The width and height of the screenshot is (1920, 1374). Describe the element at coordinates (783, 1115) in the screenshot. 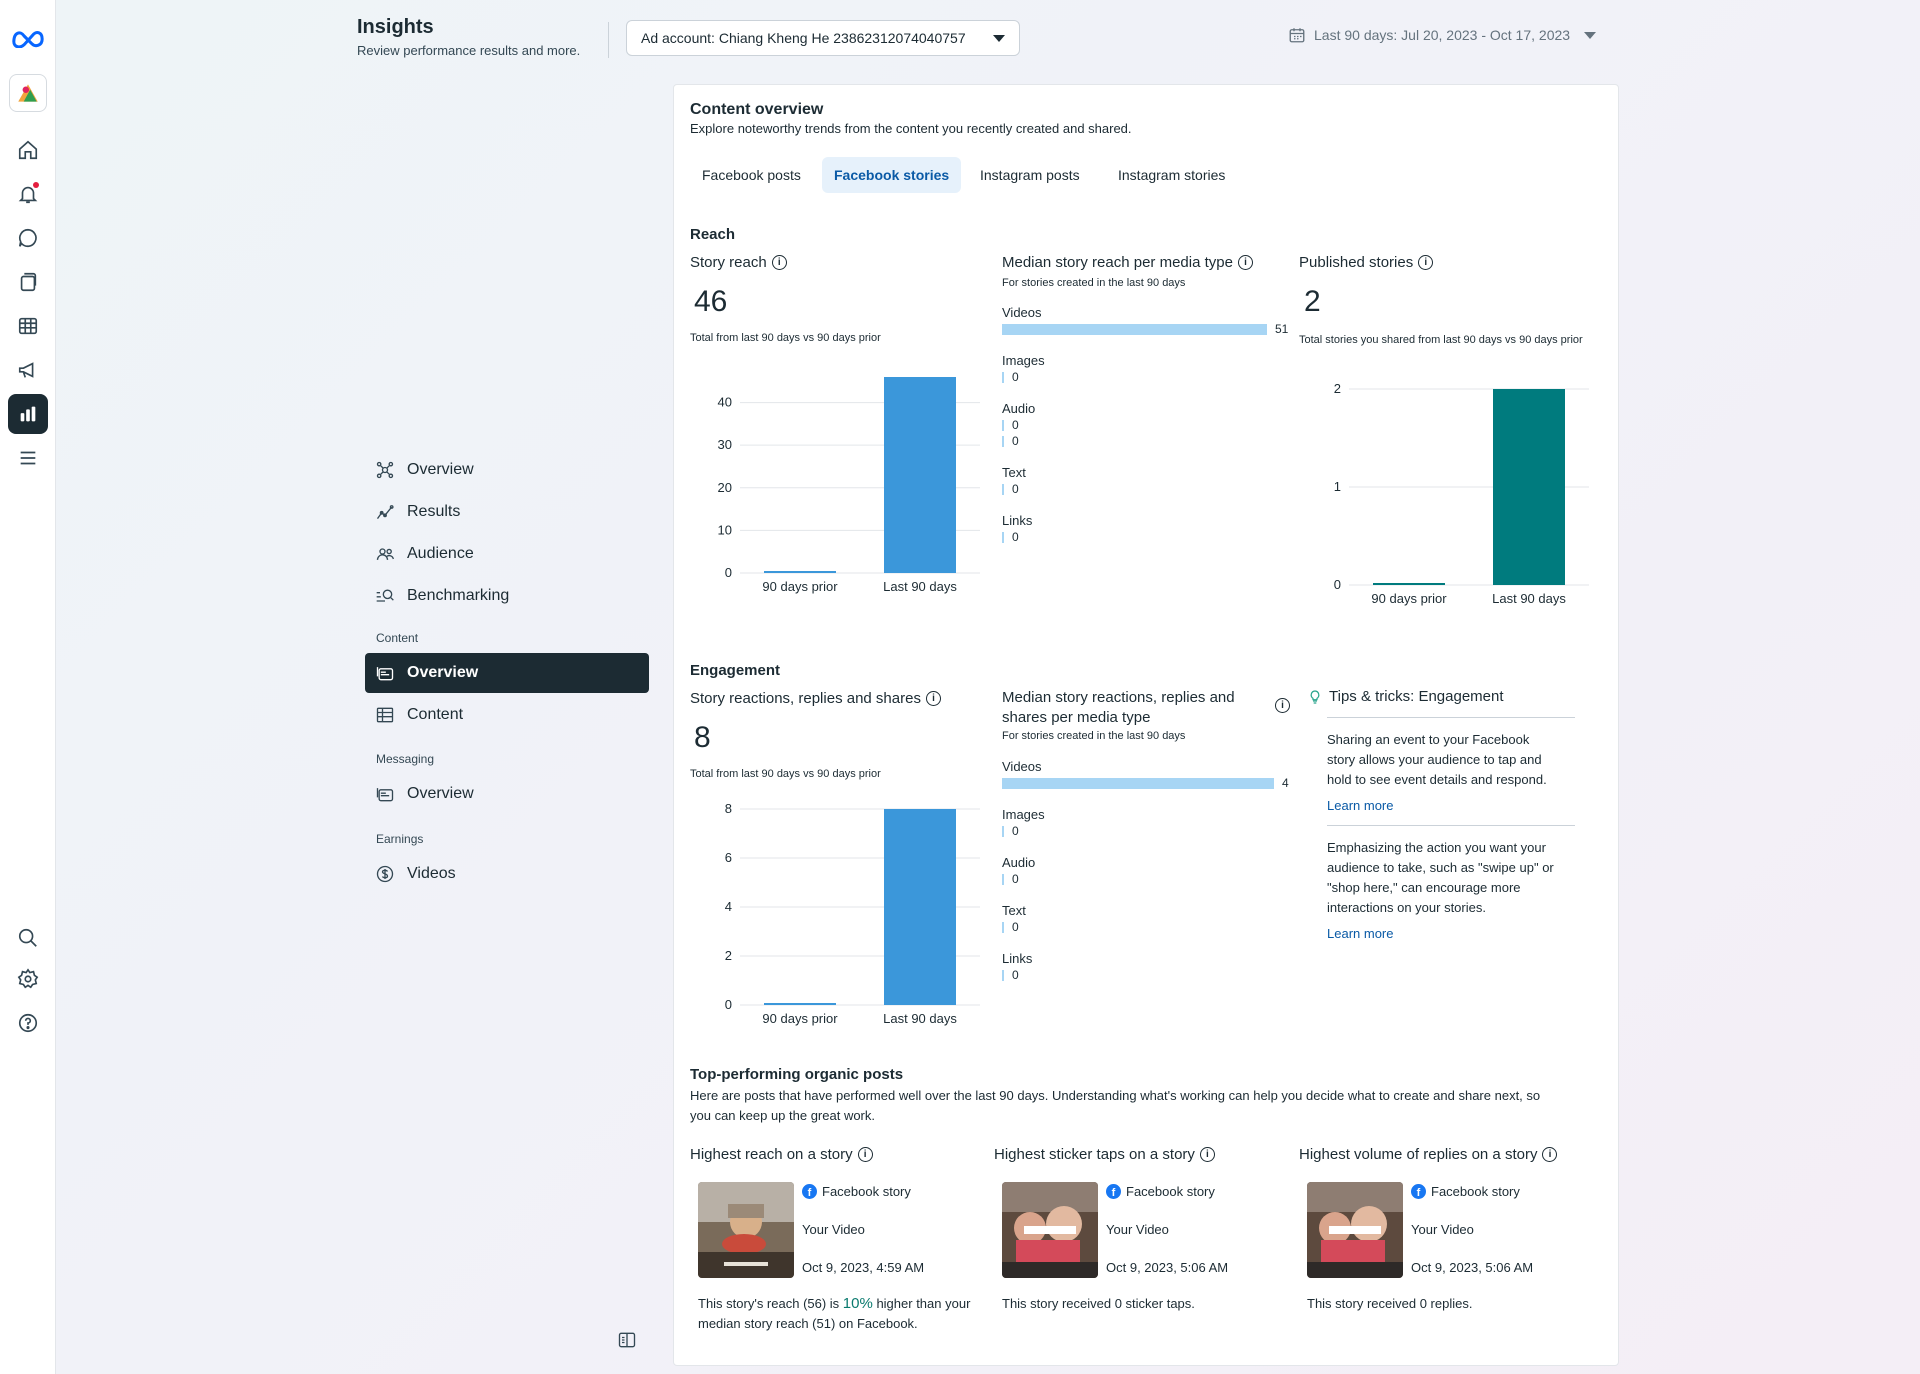

I see `top-posts-subtitle-line: you can keep up the great work.` at that location.